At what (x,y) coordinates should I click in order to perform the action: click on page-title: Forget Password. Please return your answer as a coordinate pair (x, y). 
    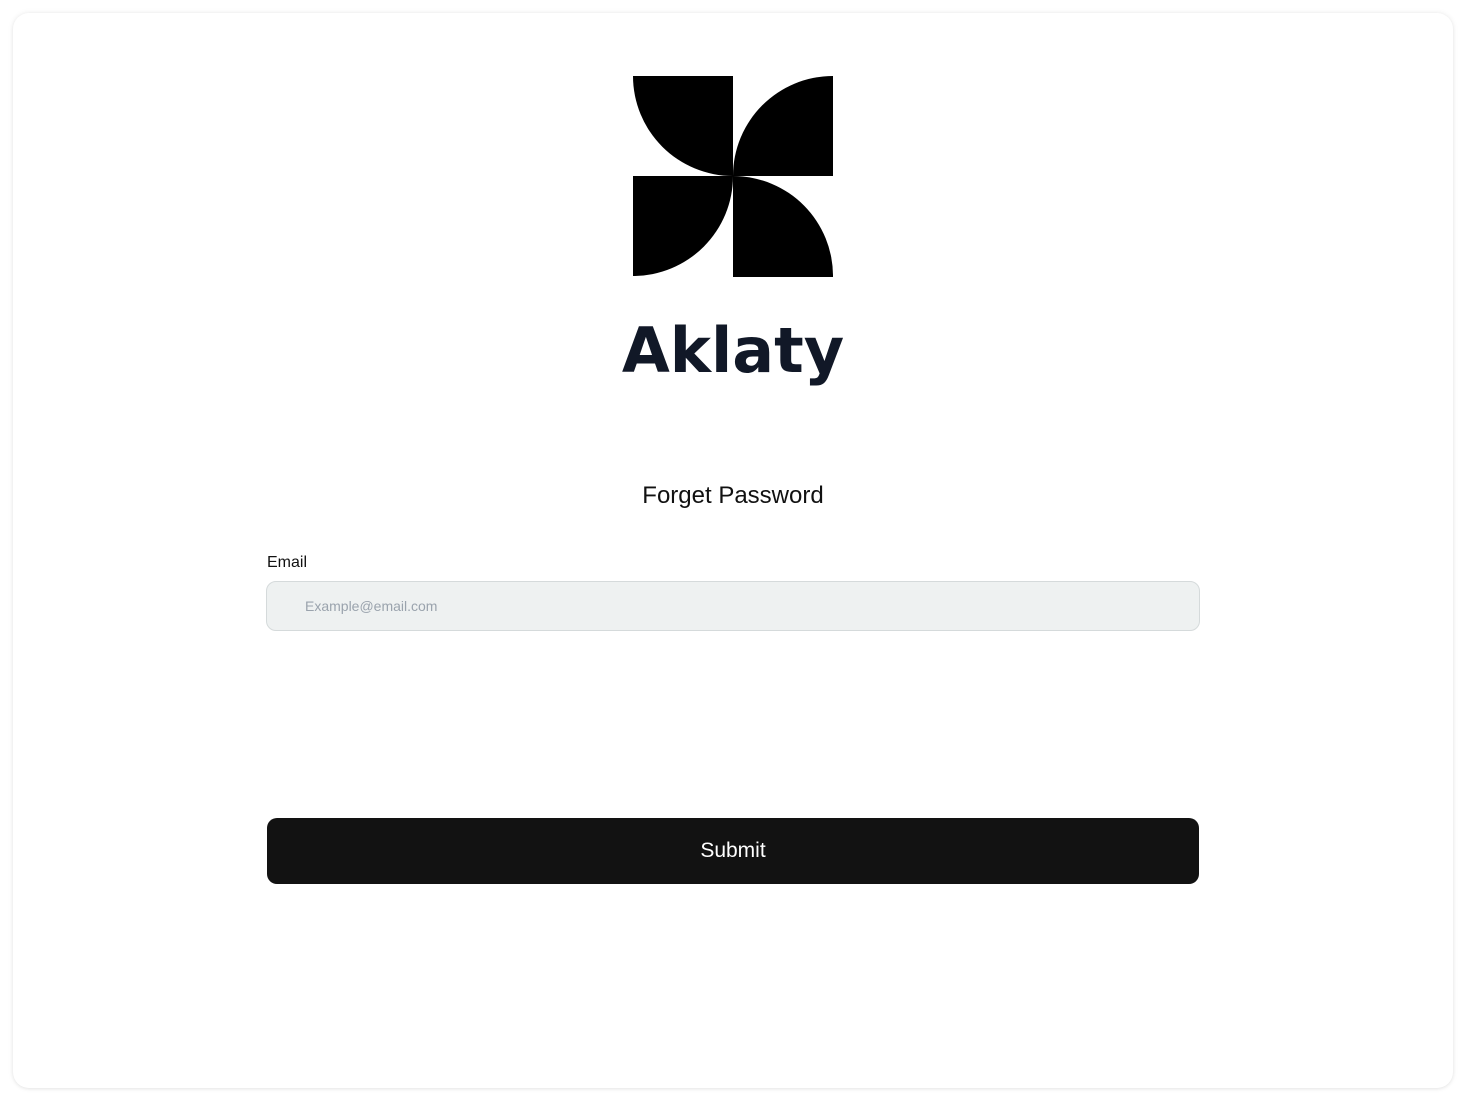
    Looking at the image, I should click on (733, 495).